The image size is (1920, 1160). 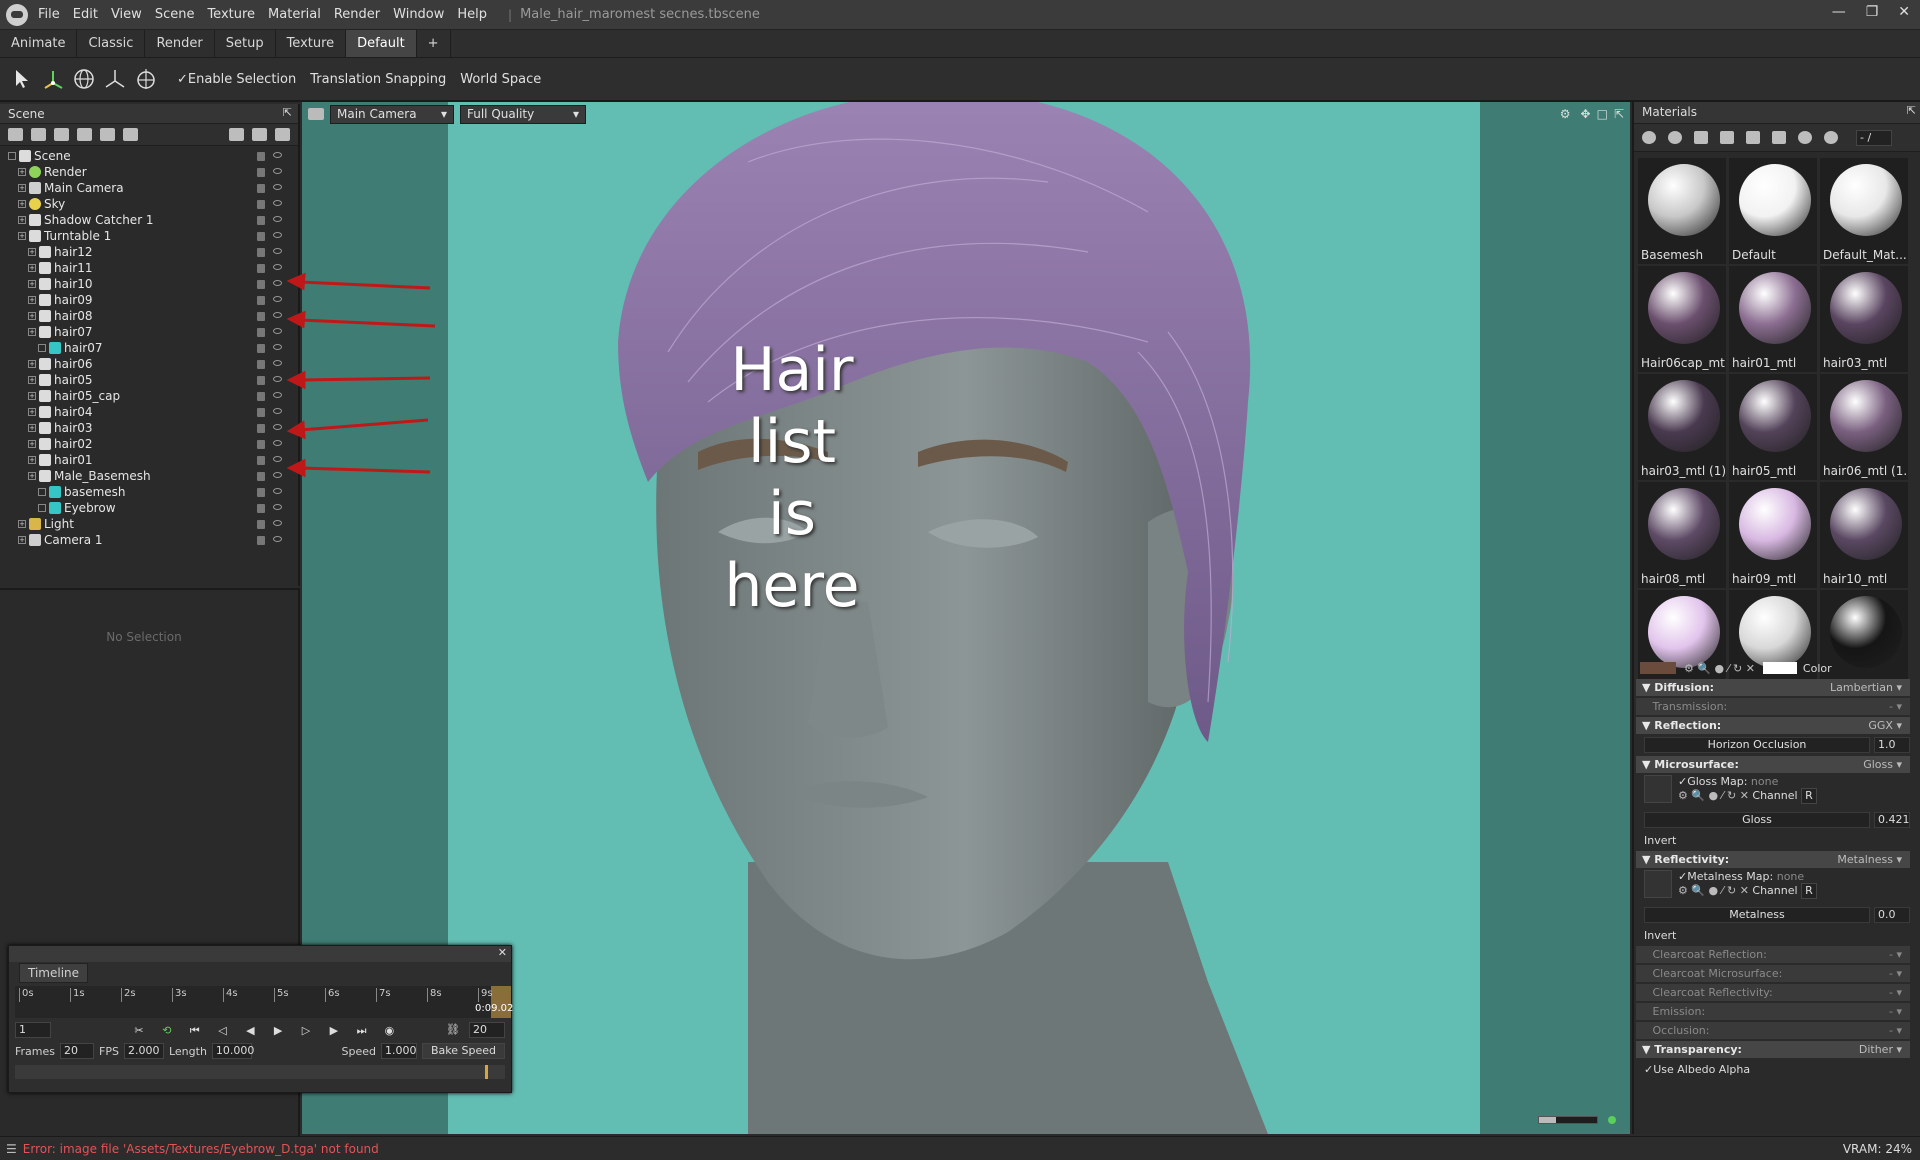 I want to click on next-key-icon: ▶, so click(x=334, y=1031).